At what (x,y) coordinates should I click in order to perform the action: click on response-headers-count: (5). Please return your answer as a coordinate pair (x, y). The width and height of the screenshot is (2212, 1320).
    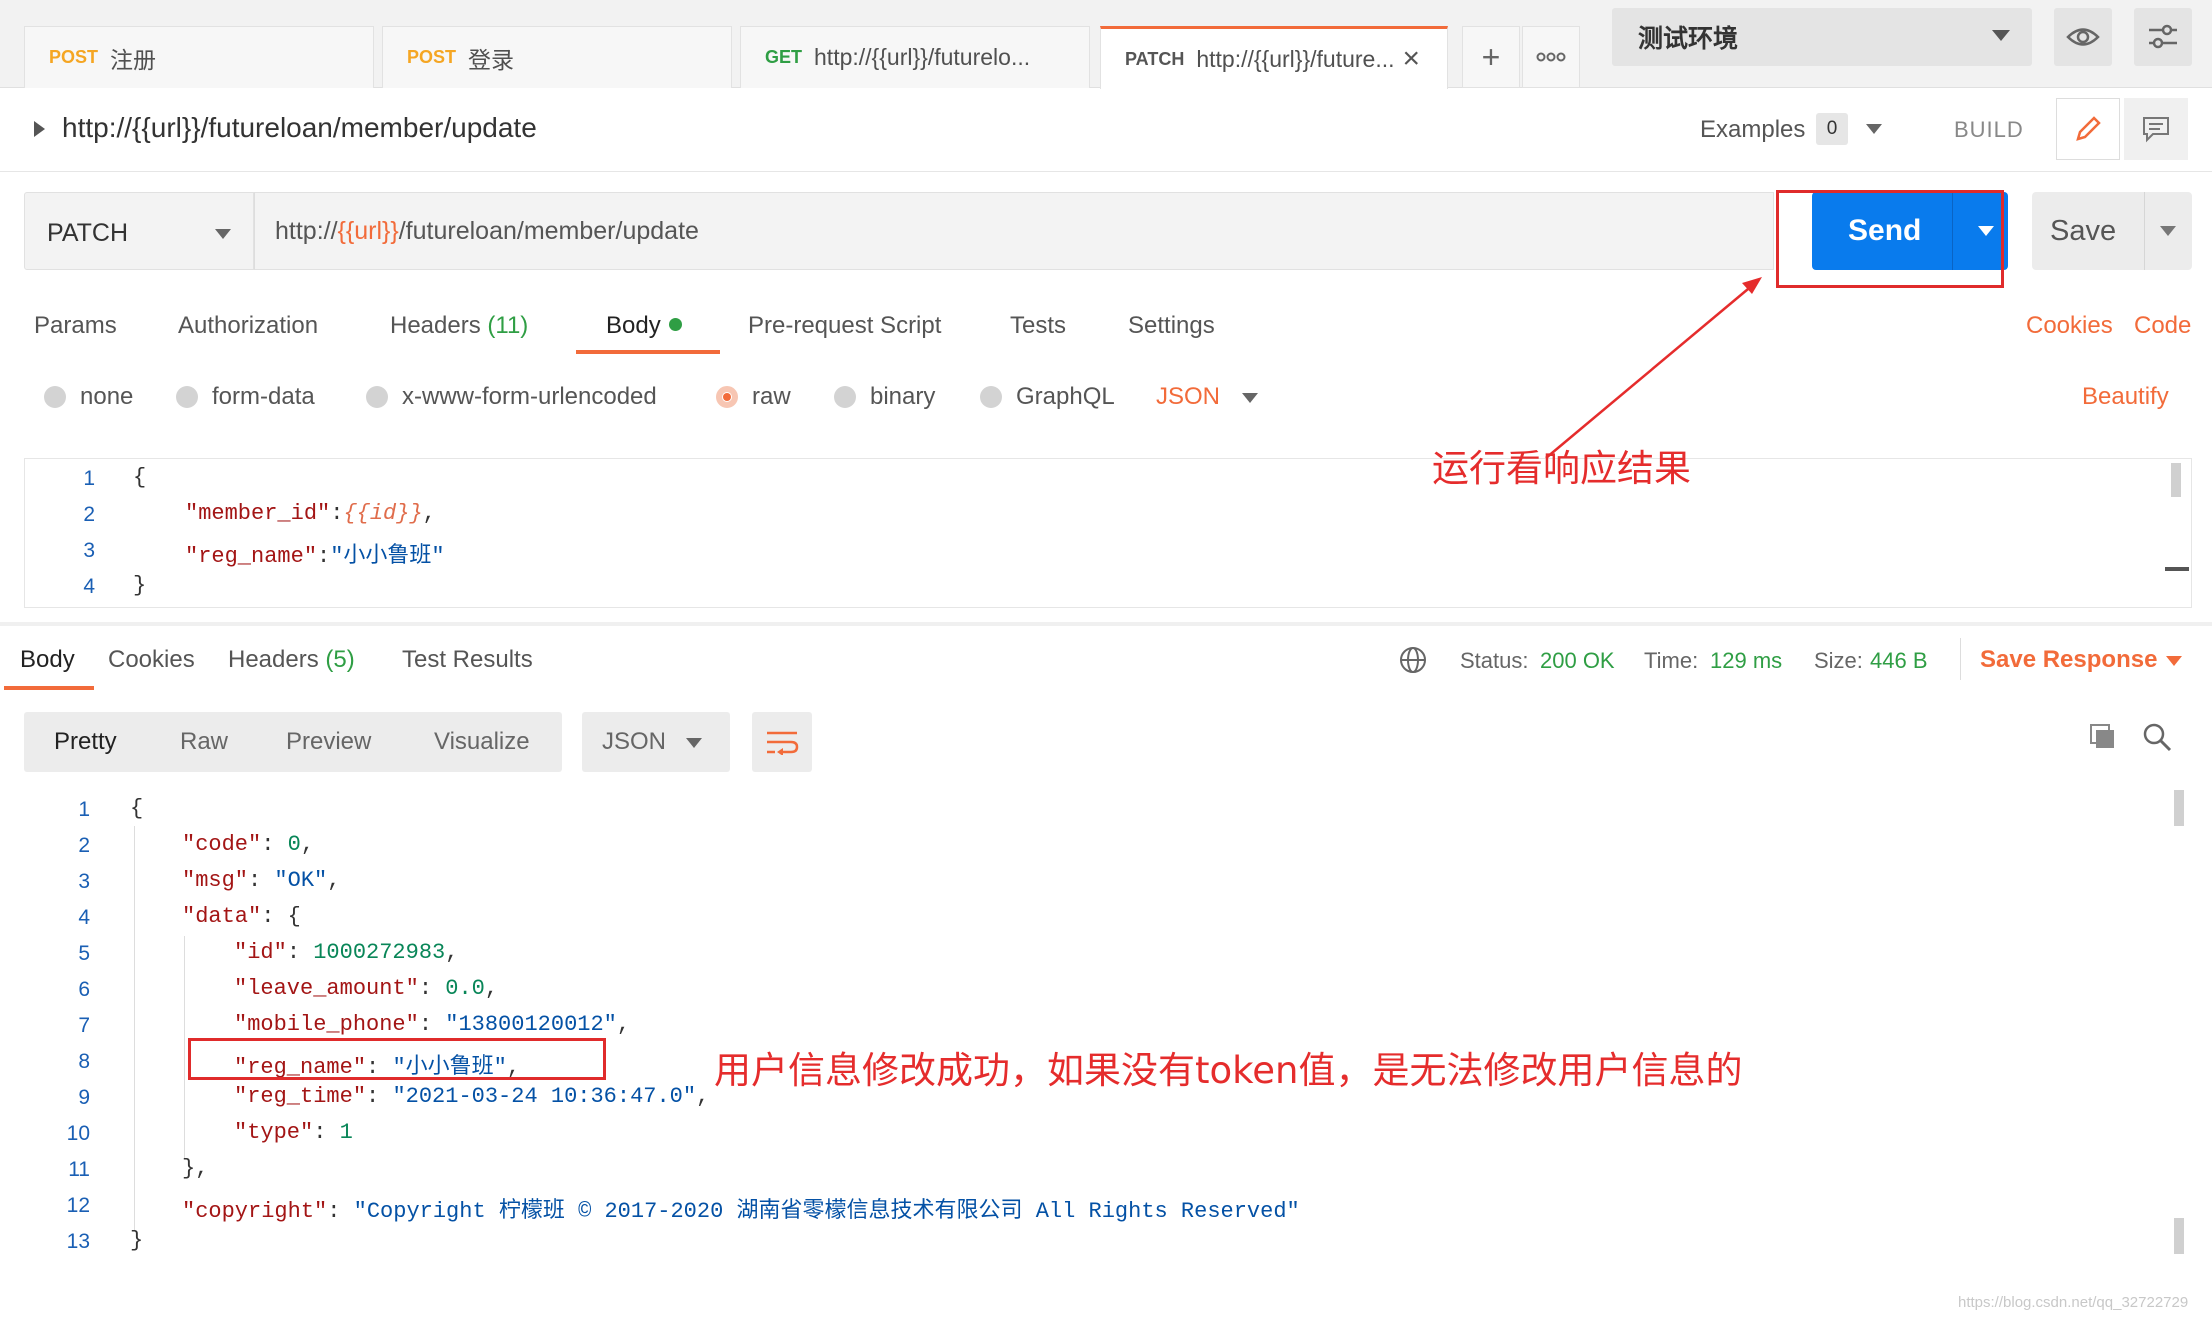
    Looking at the image, I should click on (340, 659).